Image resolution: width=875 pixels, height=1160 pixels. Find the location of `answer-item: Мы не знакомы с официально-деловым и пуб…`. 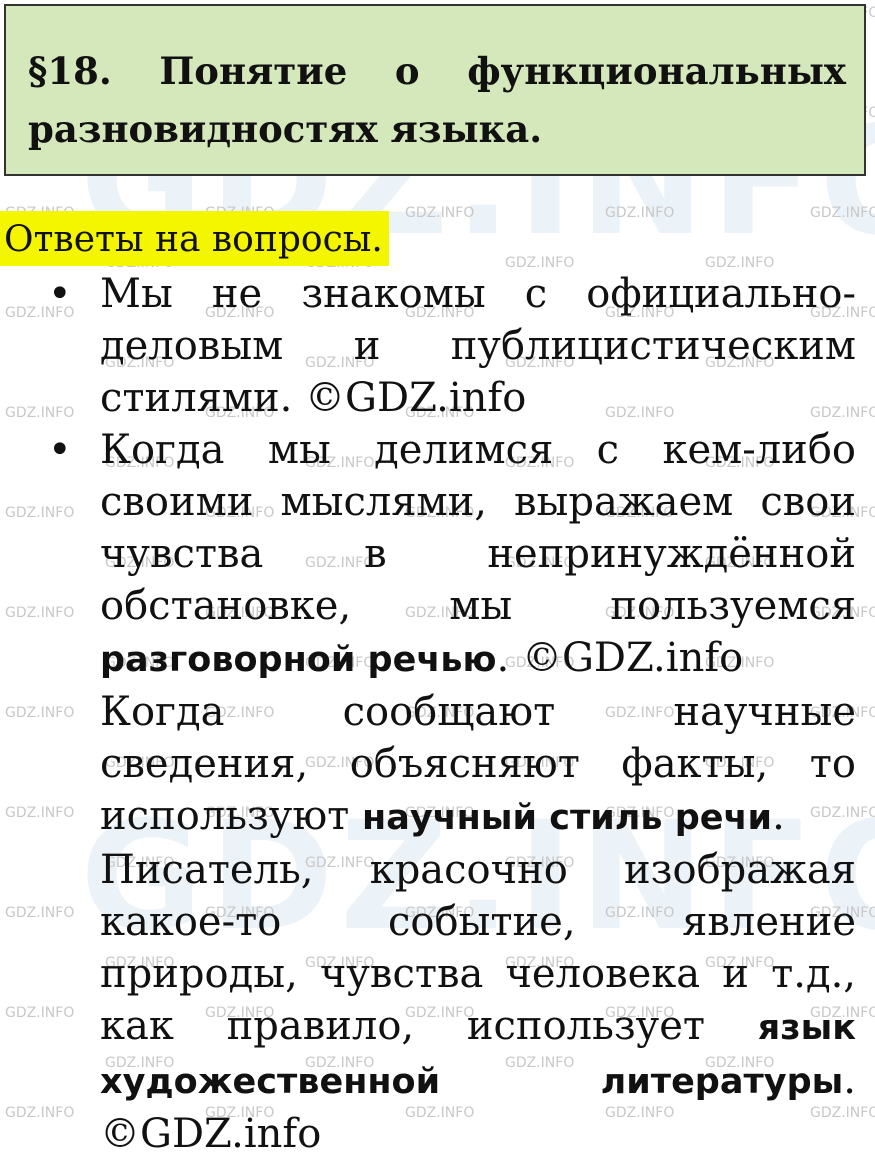

answer-item: Мы не знакомы с официально-деловым и пуб… is located at coordinates (452, 346).